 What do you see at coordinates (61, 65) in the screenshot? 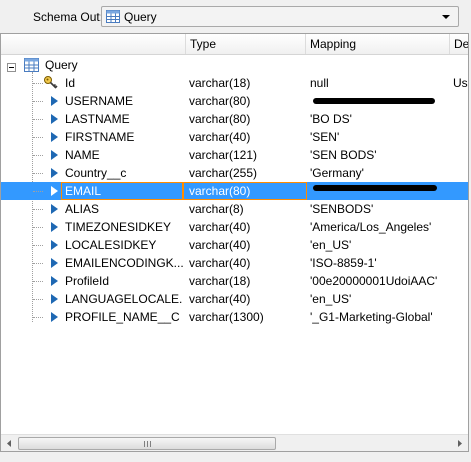
I see `tree-root-label: Query` at bounding box center [61, 65].